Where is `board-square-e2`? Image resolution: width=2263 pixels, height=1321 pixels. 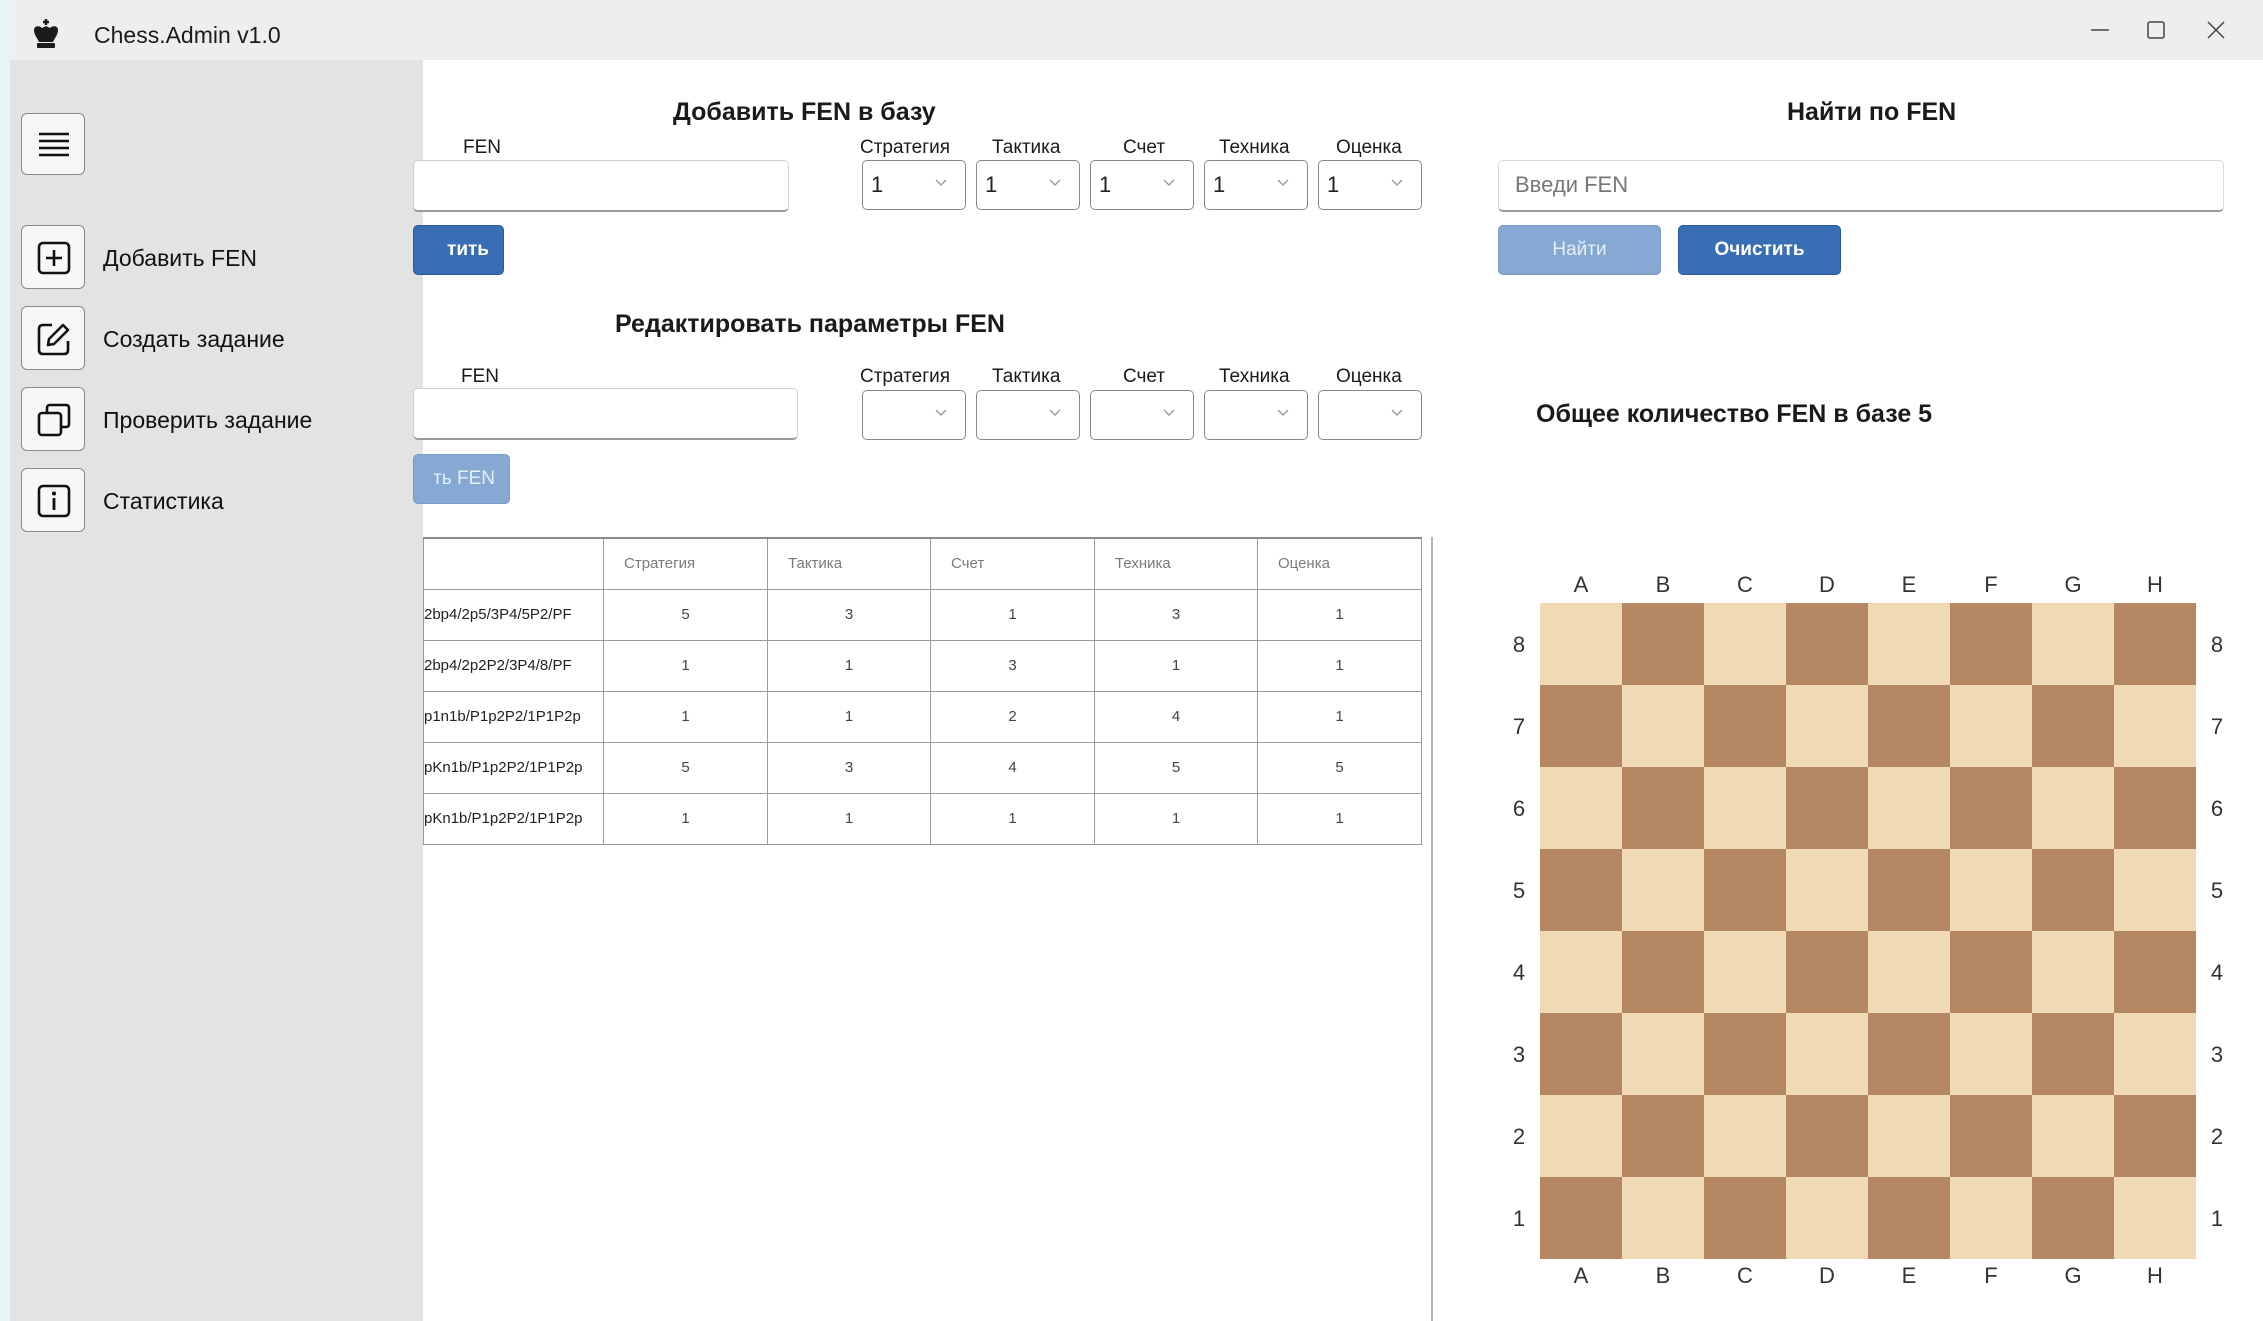
board-square-e2 is located at coordinates (1909, 1136).